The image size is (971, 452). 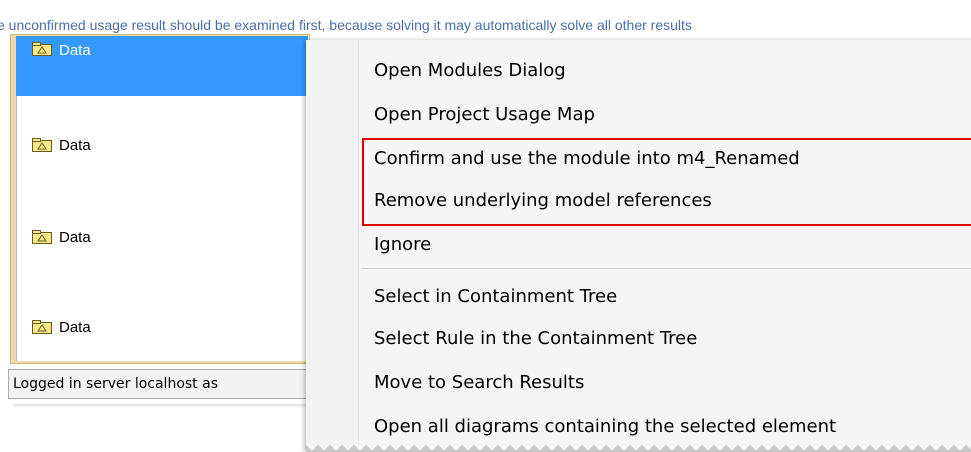 What do you see at coordinates (495, 297) in the screenshot?
I see `menu-item-select-in-containment-tree: Select in Containment Tree` at bounding box center [495, 297].